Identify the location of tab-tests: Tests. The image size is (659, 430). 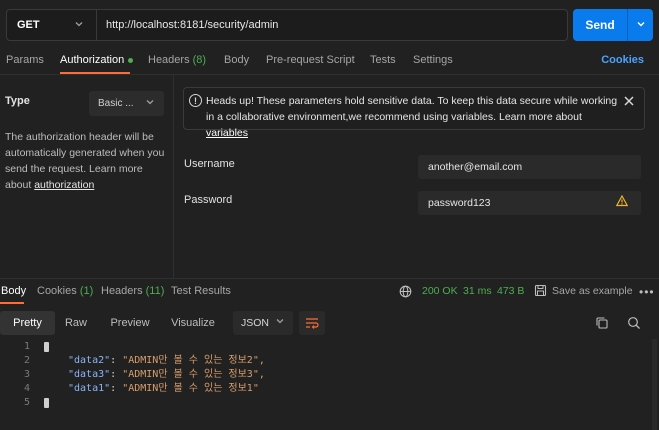
(383, 60).